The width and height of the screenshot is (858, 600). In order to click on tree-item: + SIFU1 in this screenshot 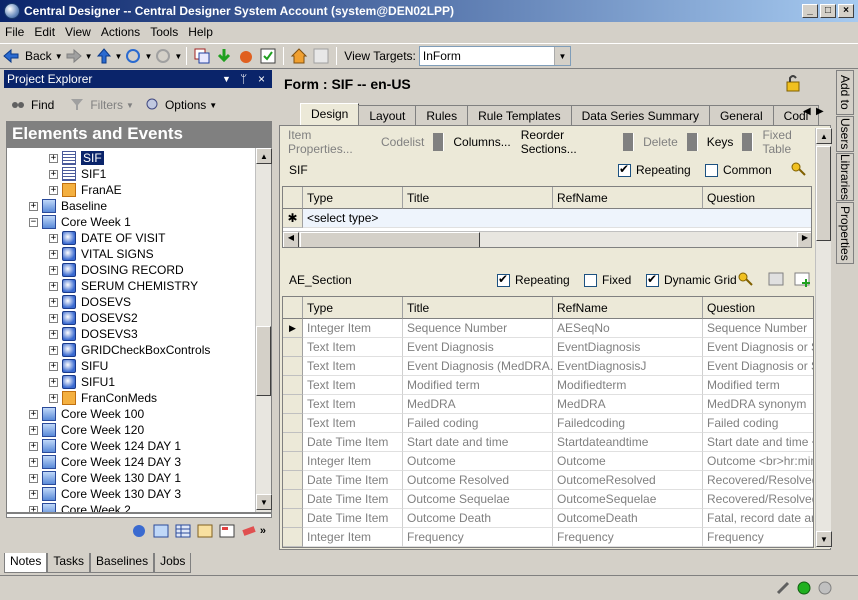, I will do `click(82, 382)`.